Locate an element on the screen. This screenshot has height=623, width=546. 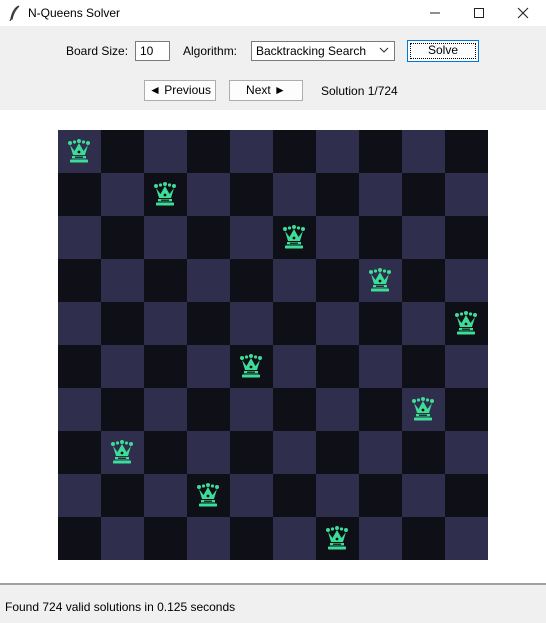
solve-button: Solve is located at coordinates (443, 51).